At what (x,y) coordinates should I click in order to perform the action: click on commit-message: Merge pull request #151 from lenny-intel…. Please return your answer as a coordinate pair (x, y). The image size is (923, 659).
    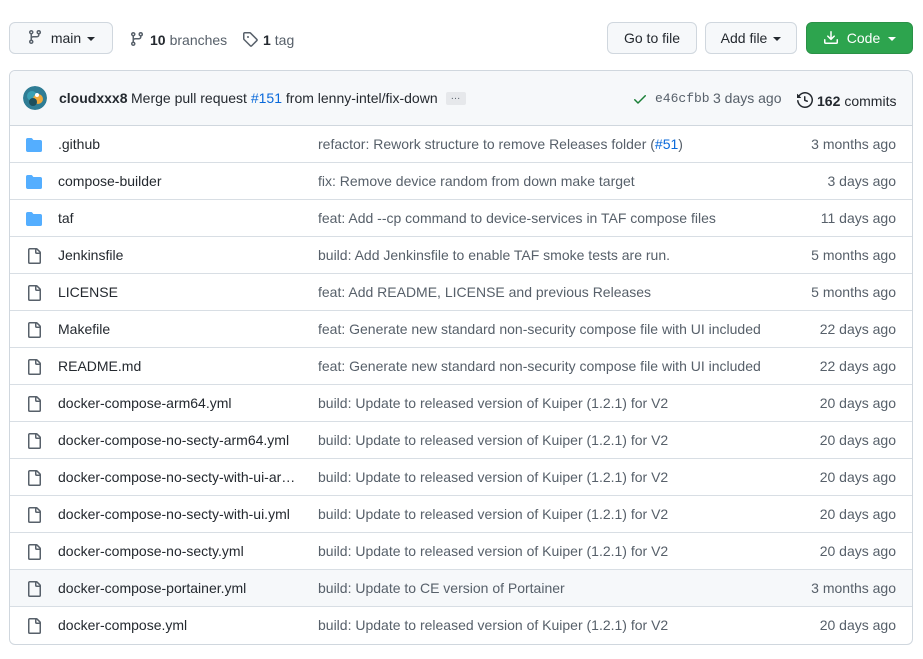
    Looking at the image, I should click on (284, 98).